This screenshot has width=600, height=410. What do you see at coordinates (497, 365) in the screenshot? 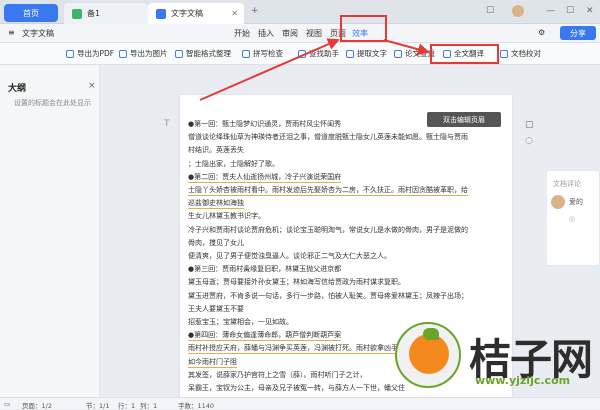
I see `watermark-logo: 桔子网 www.yjzljc.com` at bounding box center [497, 365].